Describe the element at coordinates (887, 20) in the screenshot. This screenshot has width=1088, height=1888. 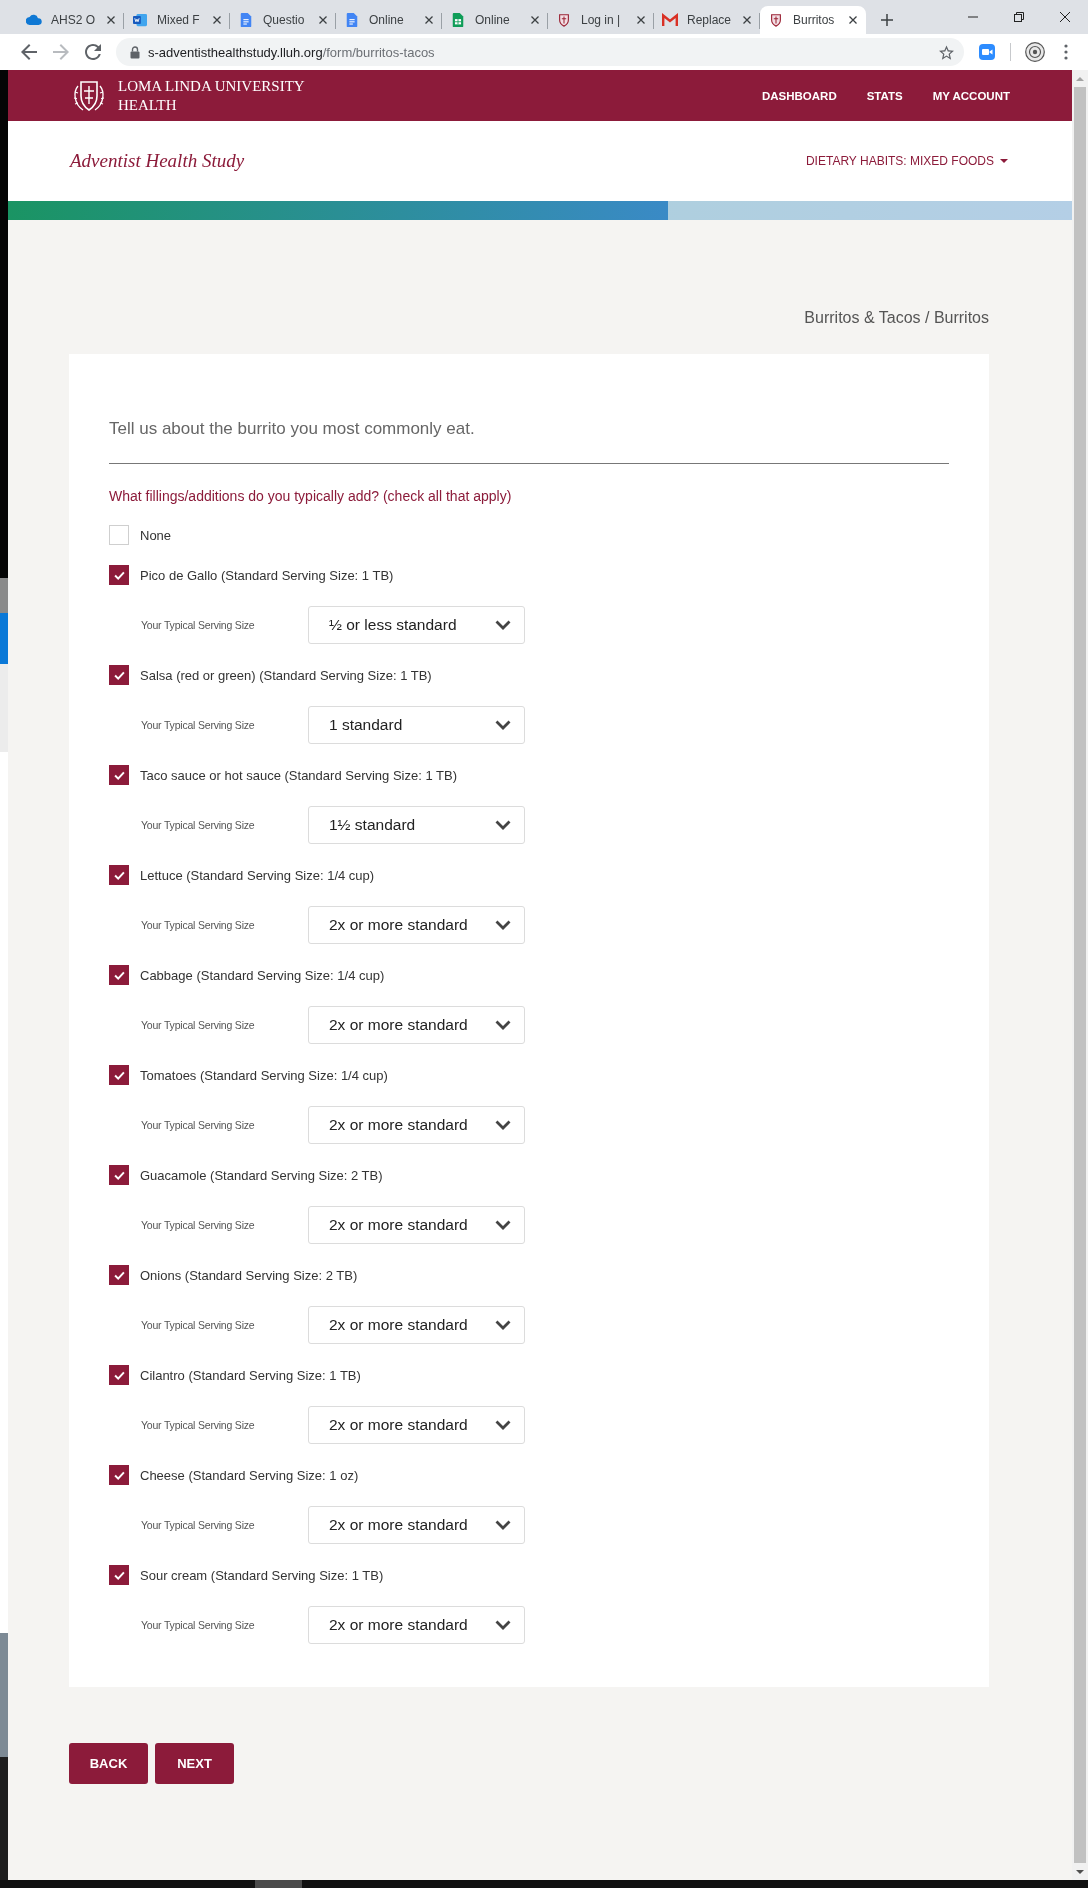
I see `plus-icon` at that location.